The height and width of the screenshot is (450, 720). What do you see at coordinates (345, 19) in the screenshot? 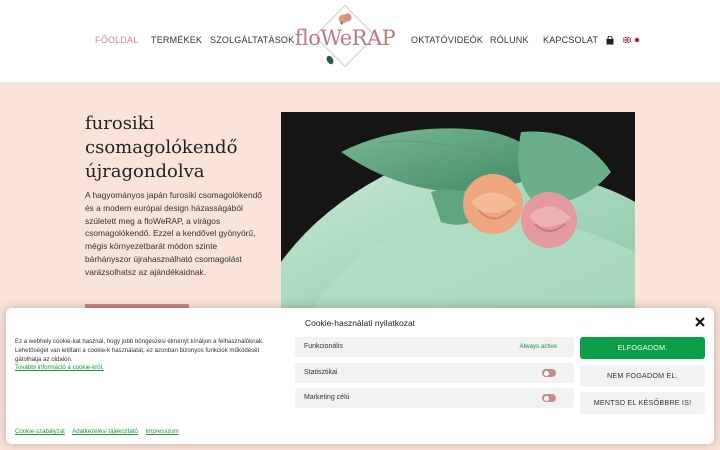
I see `rose-icon` at bounding box center [345, 19].